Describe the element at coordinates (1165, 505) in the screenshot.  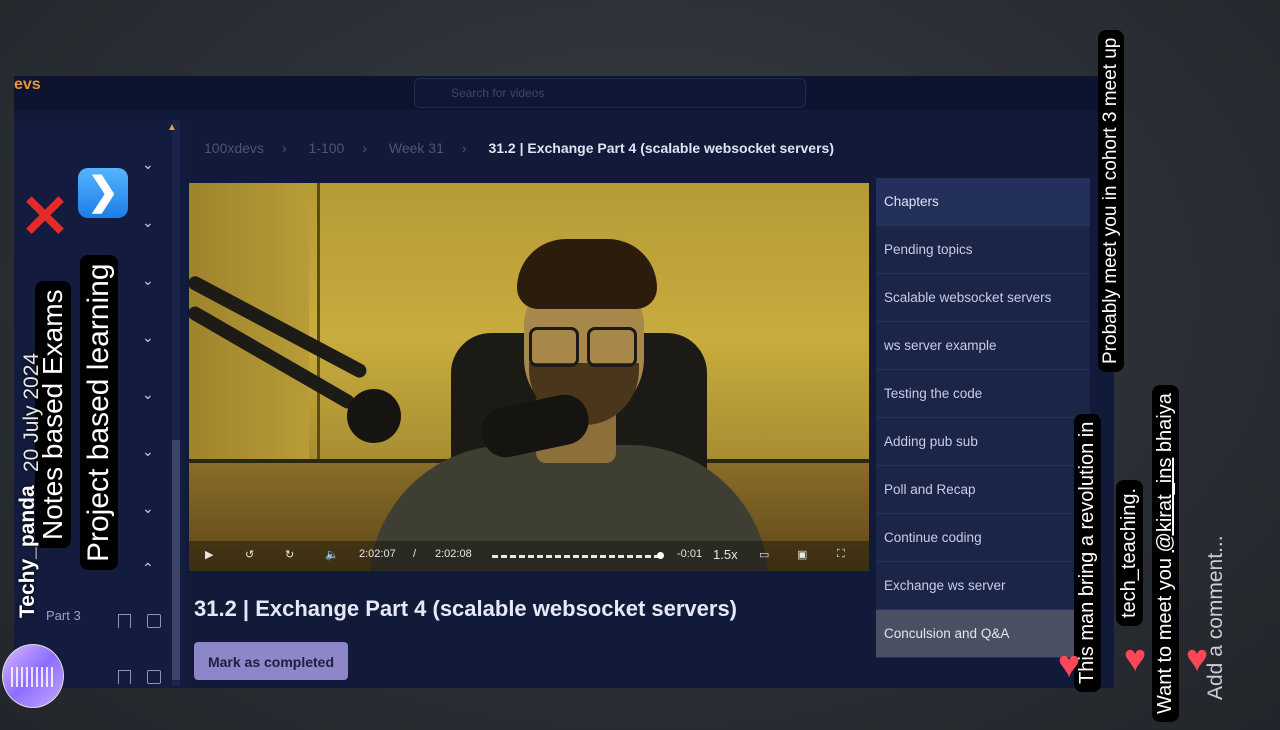
I see `mention-handle: @kirat_ins` at that location.